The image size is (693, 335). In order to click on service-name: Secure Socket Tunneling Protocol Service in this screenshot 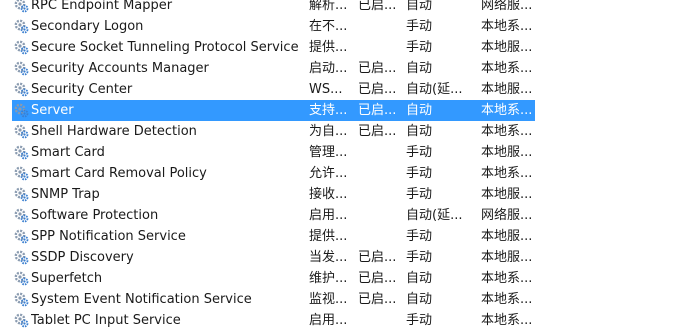, I will do `click(165, 47)`.